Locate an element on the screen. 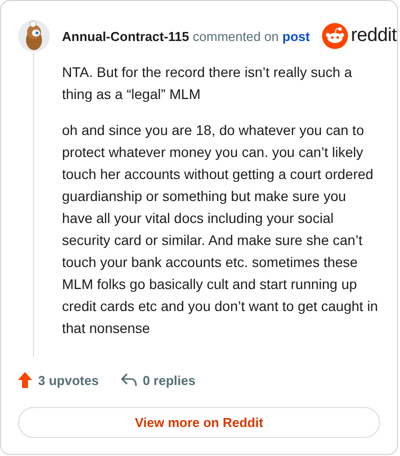 This screenshot has height=456, width=400. reply-count: 0 replies is located at coordinates (169, 380).